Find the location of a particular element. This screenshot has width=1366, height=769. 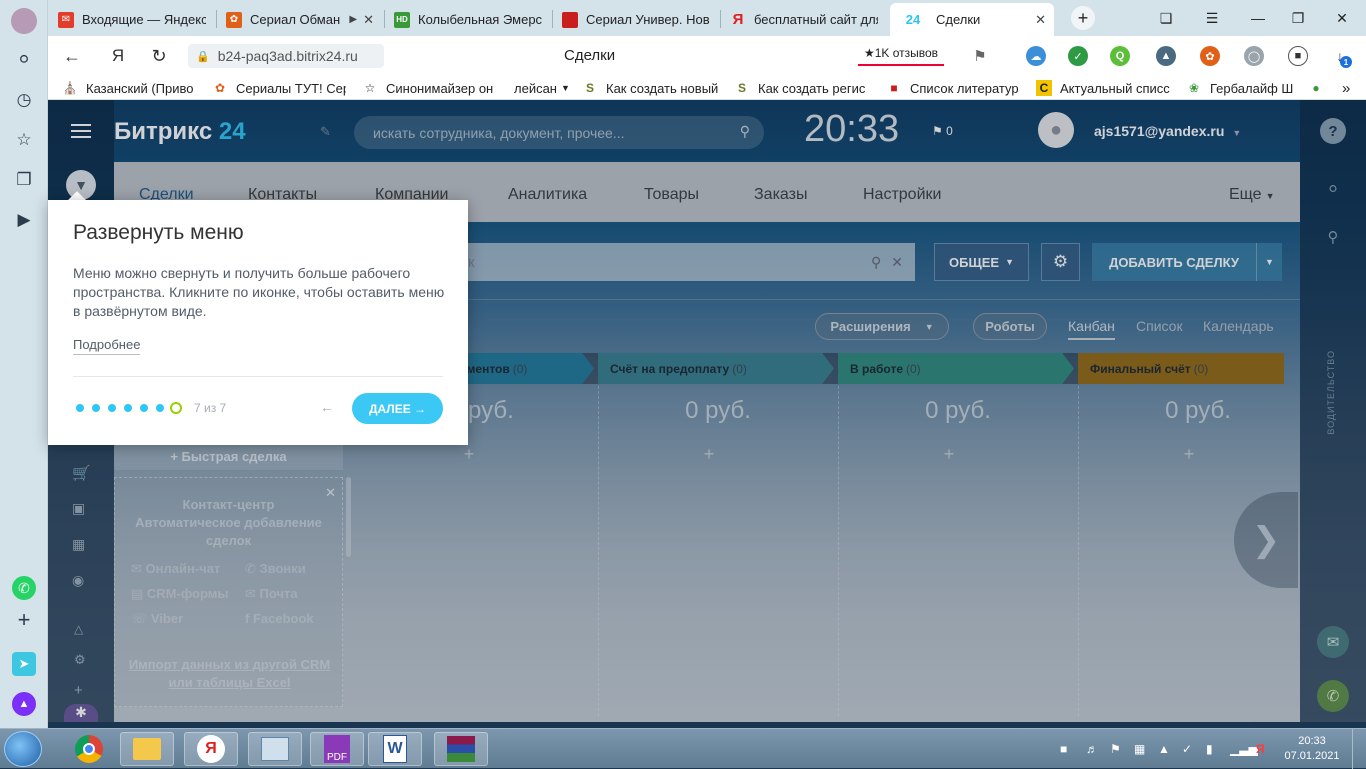

clear-icon: ✕ is located at coordinates (897, 262).